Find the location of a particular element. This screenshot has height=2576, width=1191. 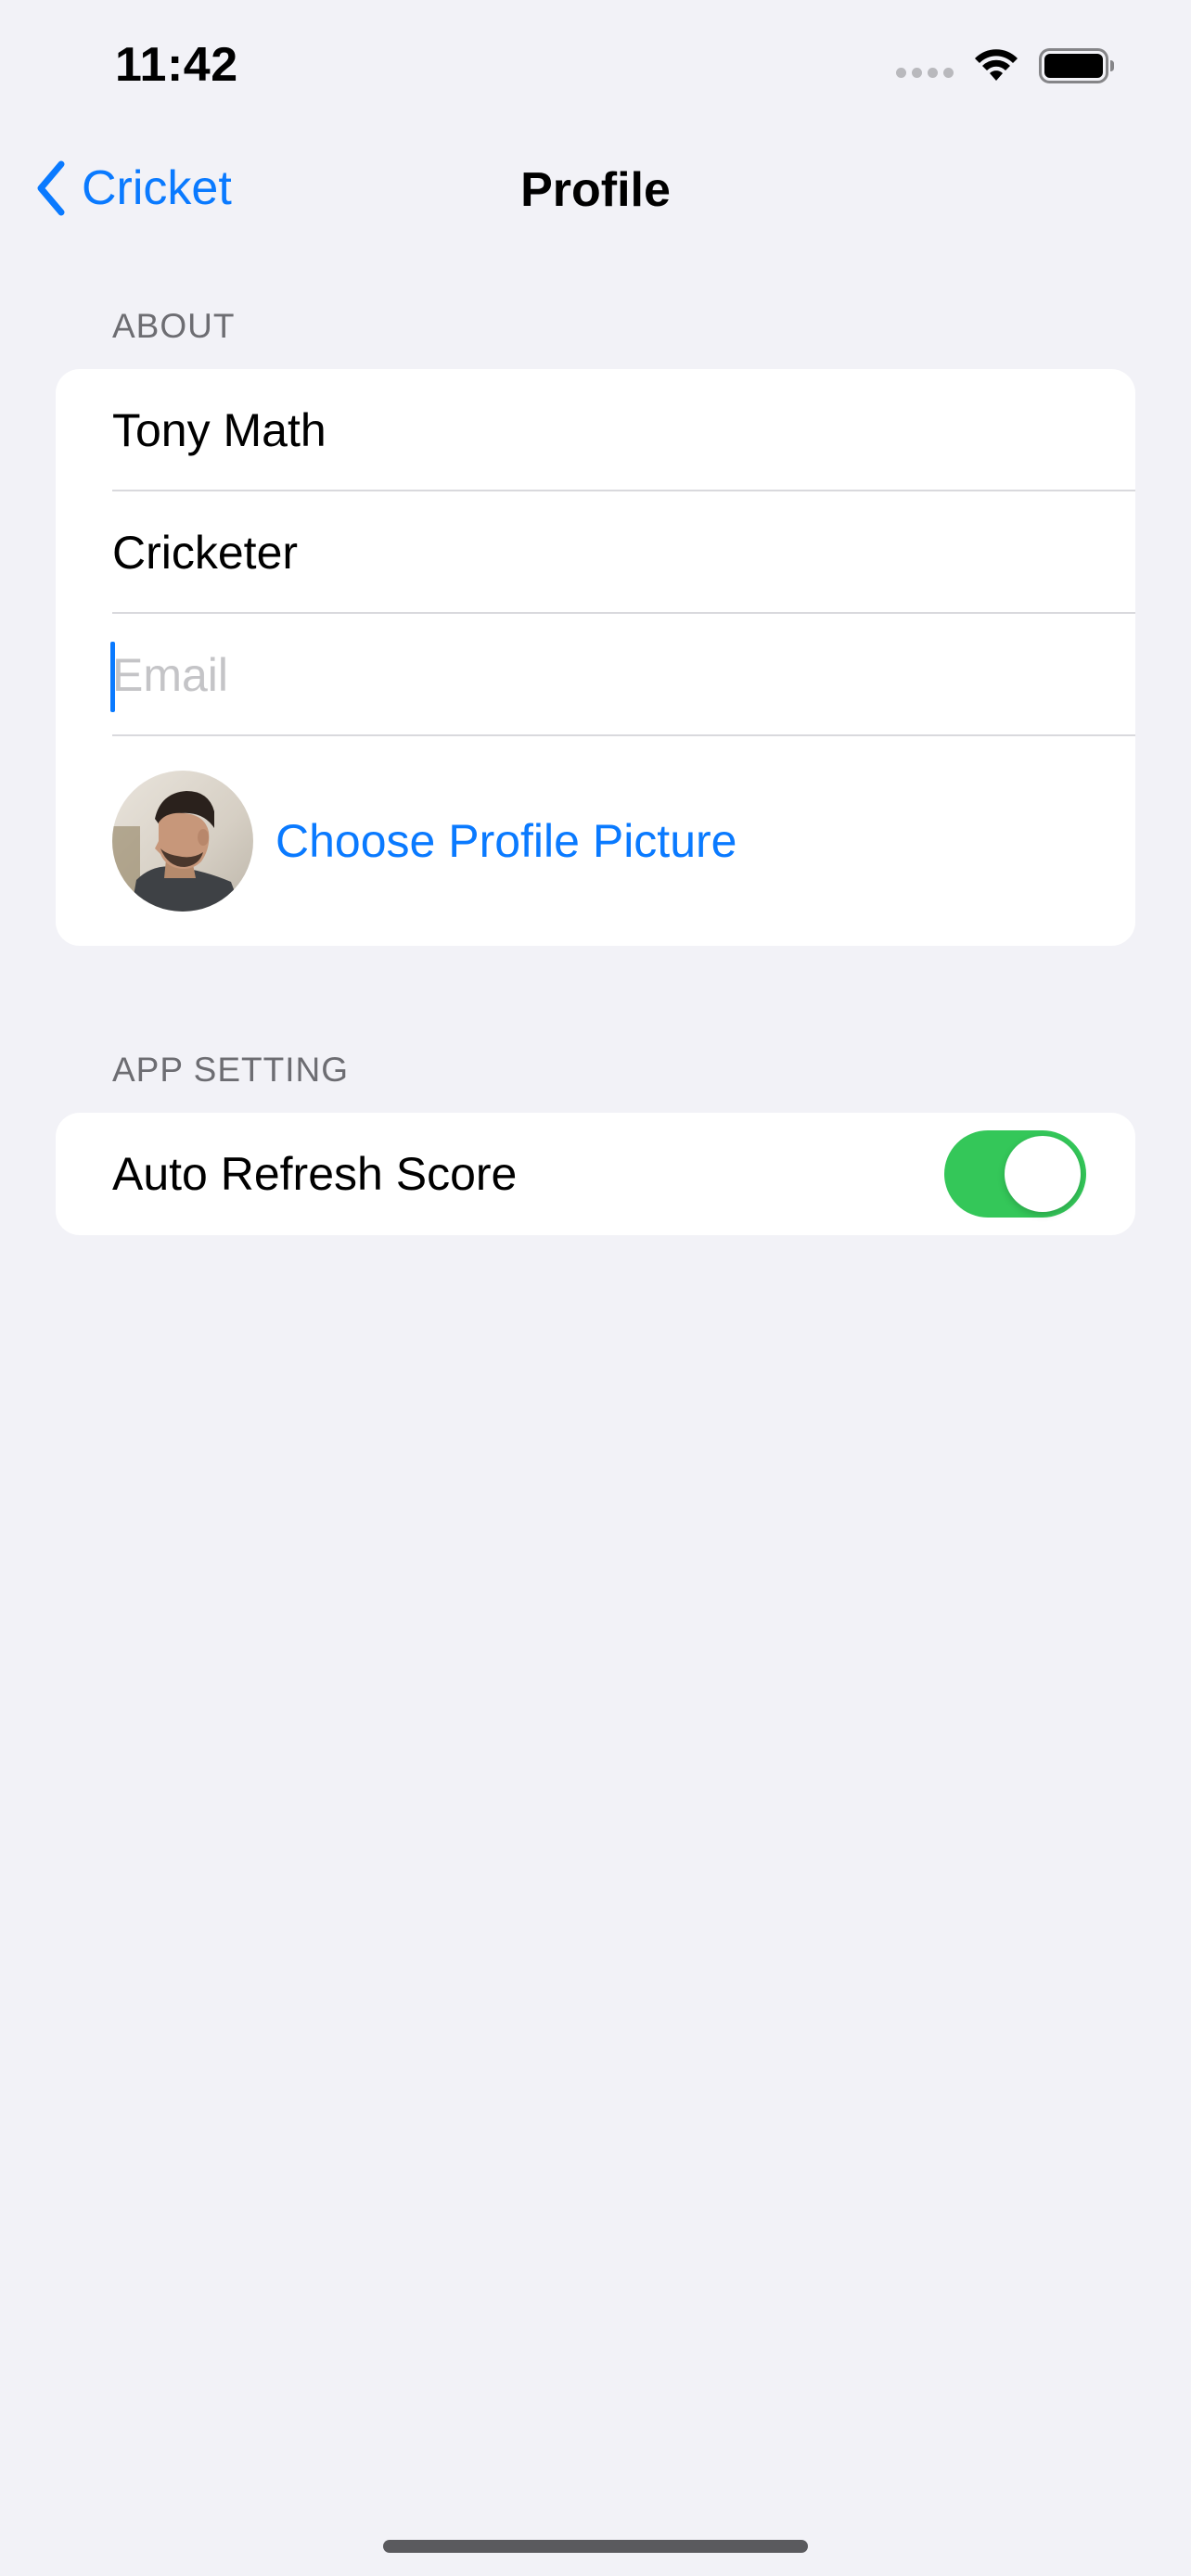

text-cursor is located at coordinates (112, 677).